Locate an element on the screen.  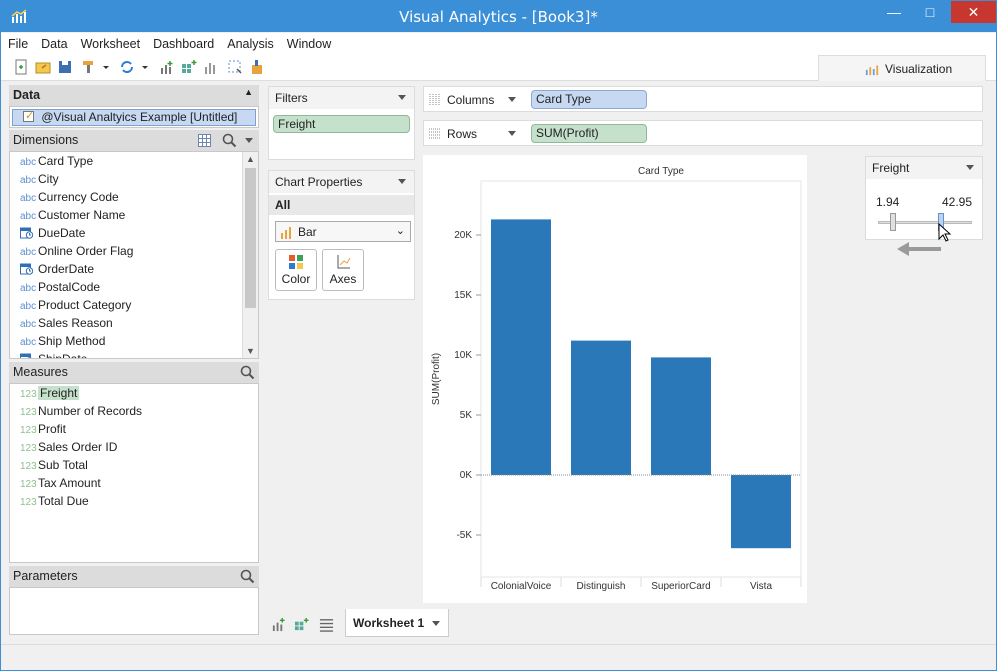
parameters-header: Parameters is located at coordinates (134, 576).